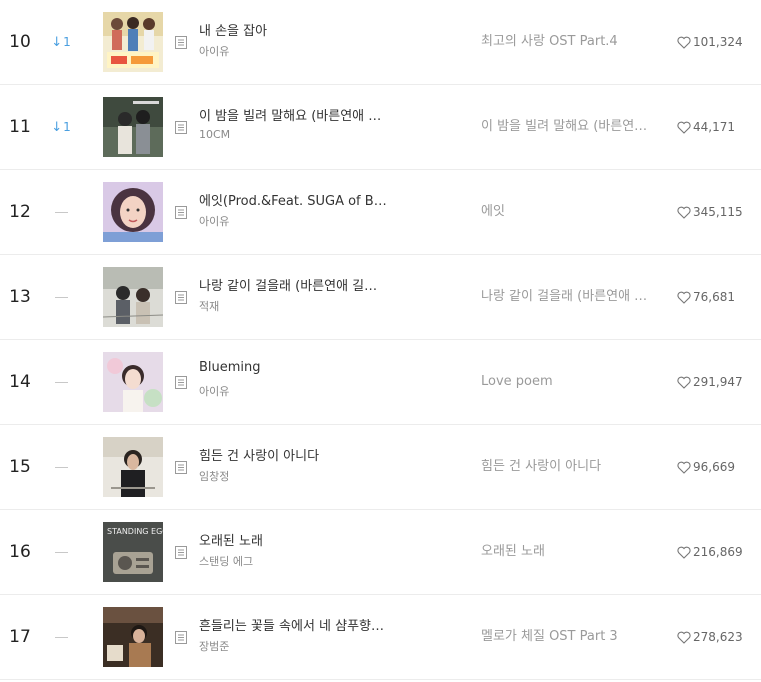 Image resolution: width=761 pixels, height=682 pixels. I want to click on rank-change: ↓ 1, so click(61, 127).